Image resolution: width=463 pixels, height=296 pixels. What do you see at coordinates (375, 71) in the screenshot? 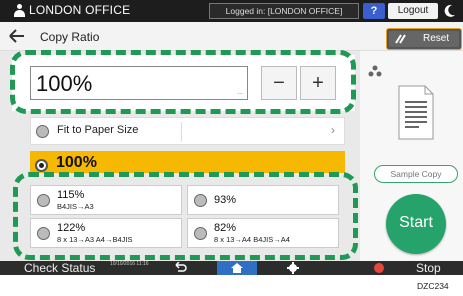
I see `toner-icon` at bounding box center [375, 71].